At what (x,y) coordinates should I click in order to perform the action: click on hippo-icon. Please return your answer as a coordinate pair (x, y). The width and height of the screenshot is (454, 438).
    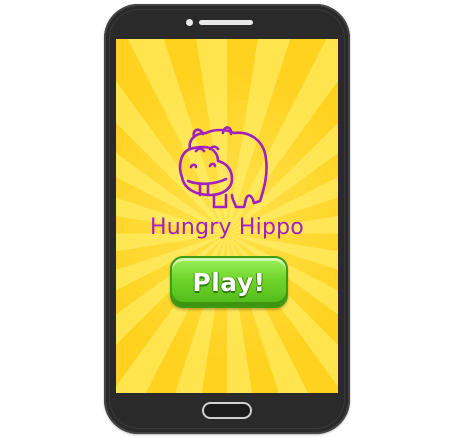
    Looking at the image, I should click on (223, 167).